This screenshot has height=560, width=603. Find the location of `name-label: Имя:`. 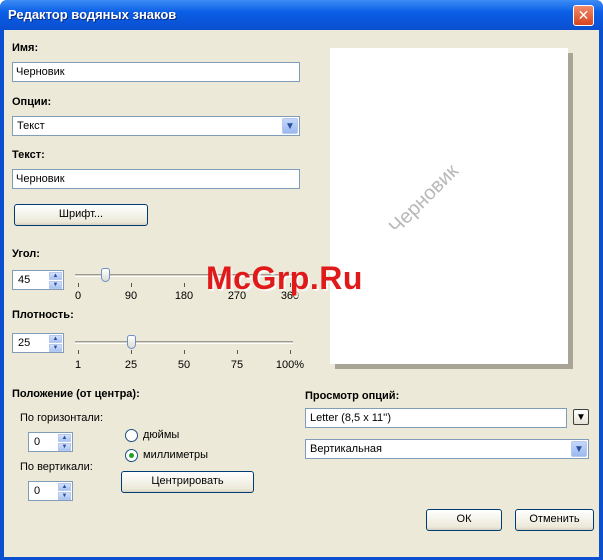

name-label: Имя: is located at coordinates (25, 48).